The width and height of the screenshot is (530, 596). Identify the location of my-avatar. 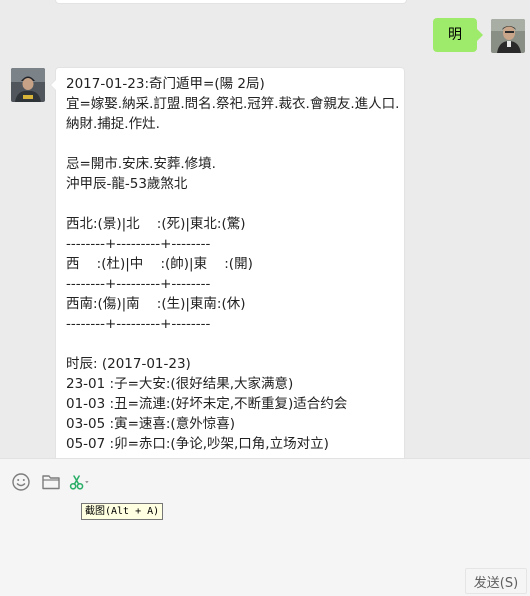
(508, 36).